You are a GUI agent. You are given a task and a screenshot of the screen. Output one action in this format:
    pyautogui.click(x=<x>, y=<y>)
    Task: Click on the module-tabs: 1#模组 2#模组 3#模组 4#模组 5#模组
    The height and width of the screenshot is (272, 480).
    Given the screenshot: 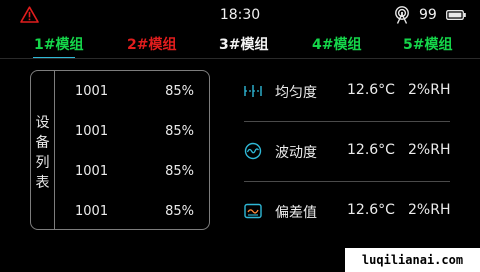 What is the action you would take?
    pyautogui.click(x=240, y=45)
    